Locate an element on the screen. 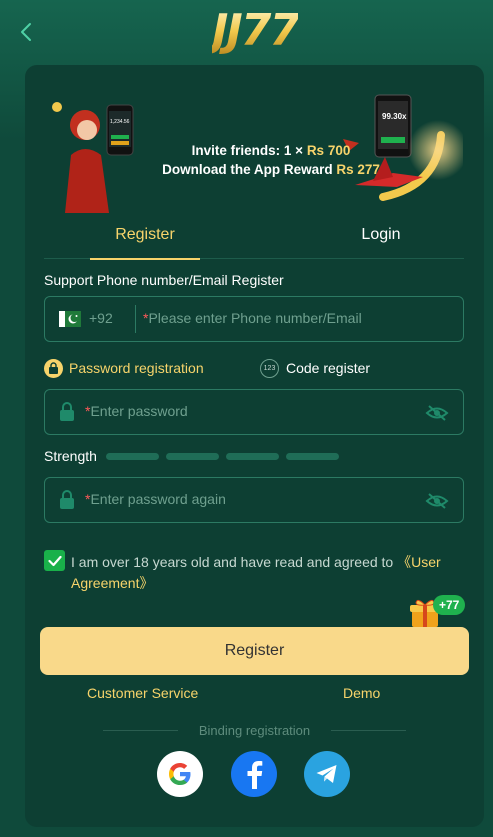 The image size is (493, 837). tab-login: Login is located at coordinates (381, 240).